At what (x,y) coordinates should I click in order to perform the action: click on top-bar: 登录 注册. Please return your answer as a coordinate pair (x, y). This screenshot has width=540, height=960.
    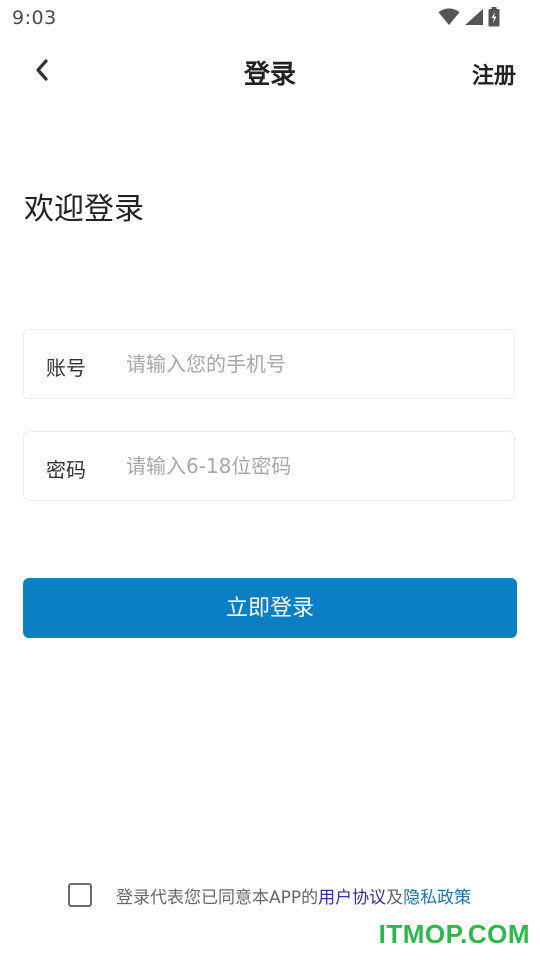
    Looking at the image, I should click on (270, 72).